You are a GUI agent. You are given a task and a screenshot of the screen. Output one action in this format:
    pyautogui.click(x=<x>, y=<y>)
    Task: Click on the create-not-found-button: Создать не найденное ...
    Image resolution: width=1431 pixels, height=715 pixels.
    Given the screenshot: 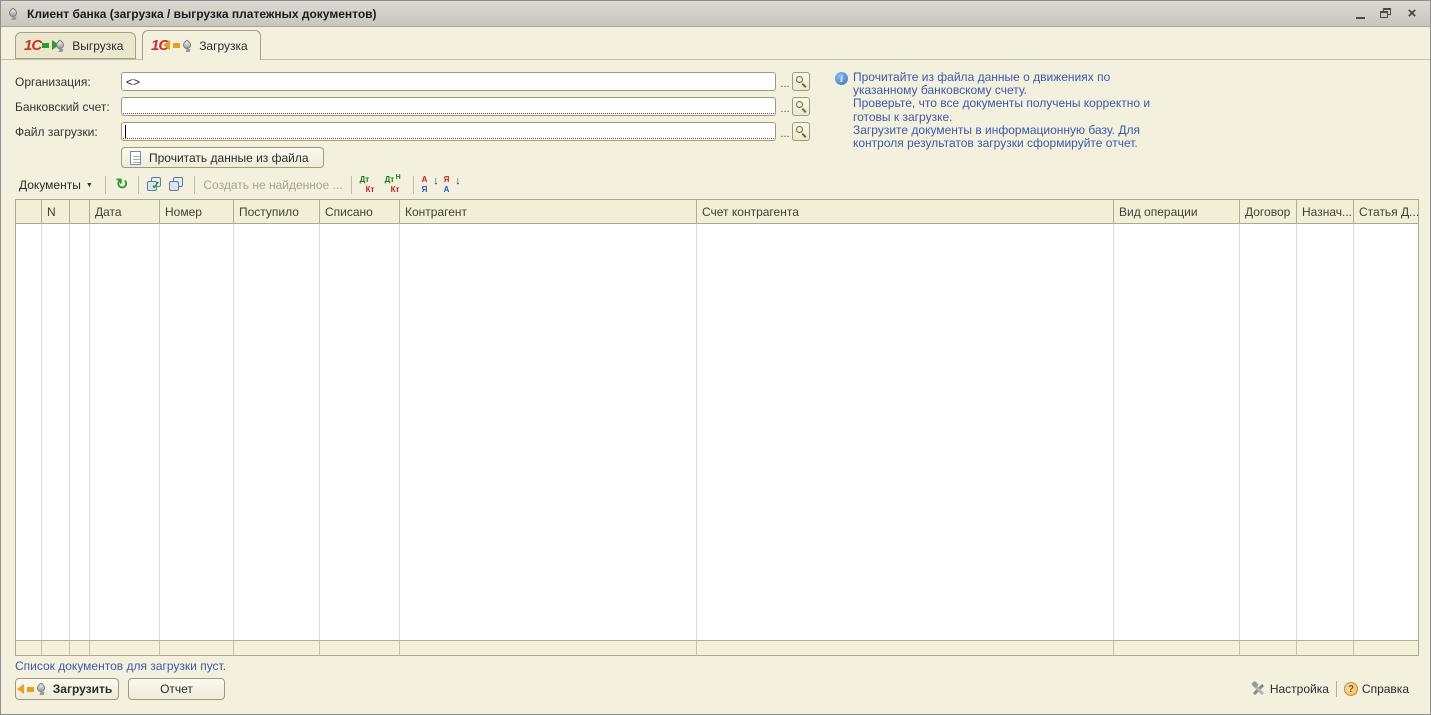 What is the action you would take?
    pyautogui.click(x=272, y=185)
    